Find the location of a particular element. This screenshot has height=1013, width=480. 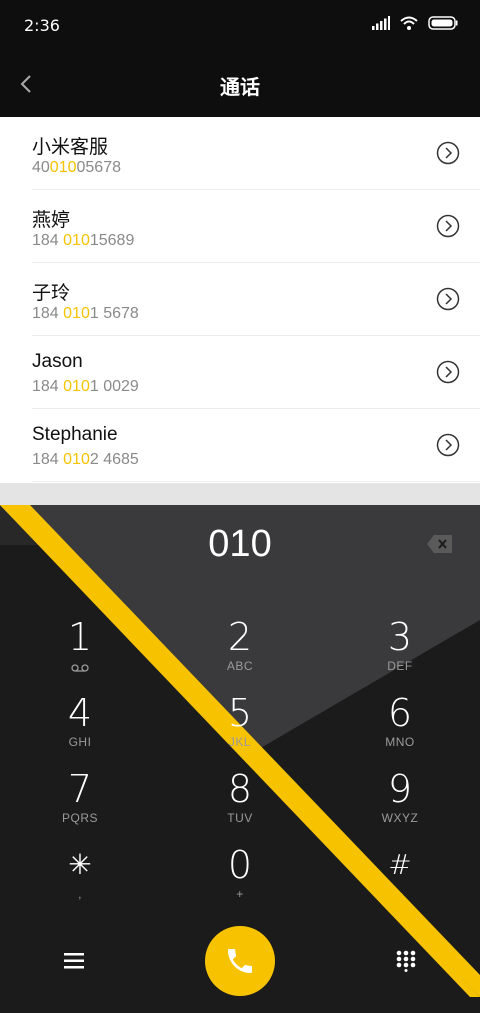

contact-row: 燕婷 184 01015689 is located at coordinates (240, 226).